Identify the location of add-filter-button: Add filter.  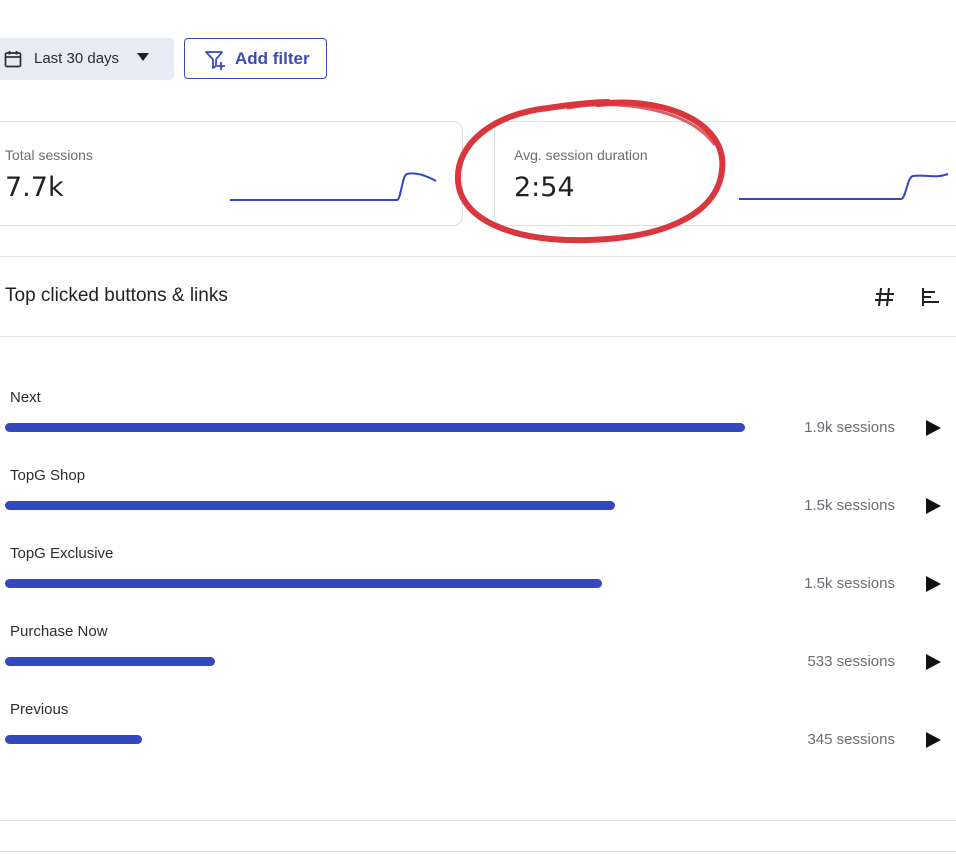
(255, 58).